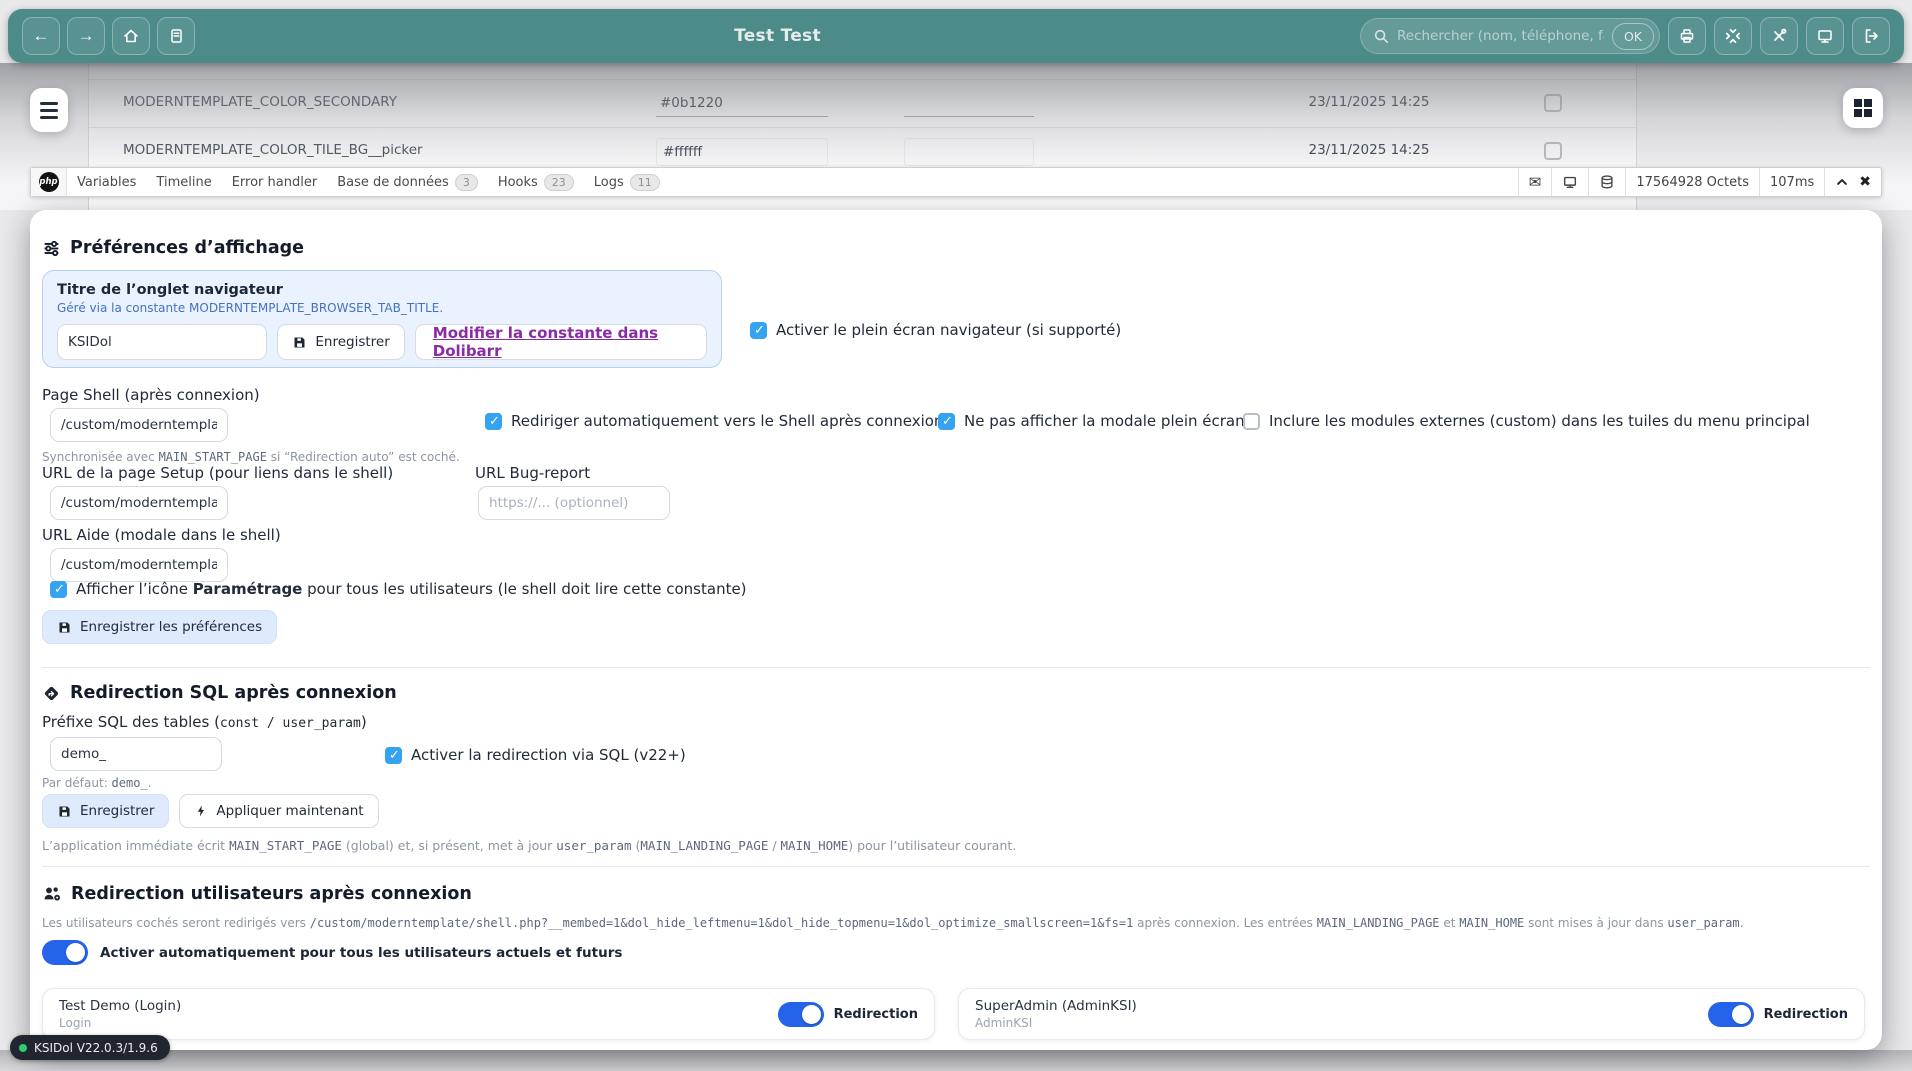  What do you see at coordinates (742, 152) in the screenshot?
I see `constant-value-input: #ffffff` at bounding box center [742, 152].